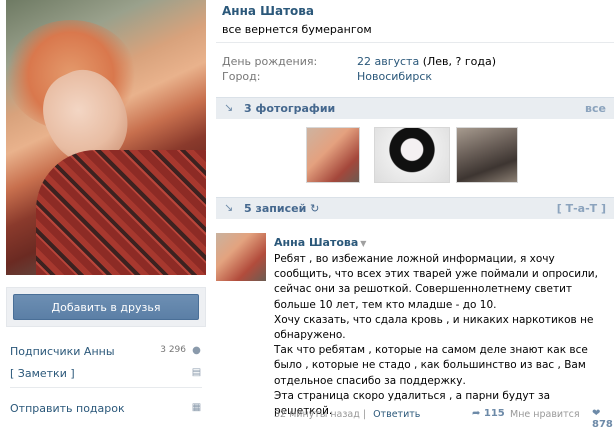 The width and height of the screenshot is (614, 430). Describe the element at coordinates (457, 61) in the screenshot. I see `birthday-extra: (Лев, ? года)` at that location.